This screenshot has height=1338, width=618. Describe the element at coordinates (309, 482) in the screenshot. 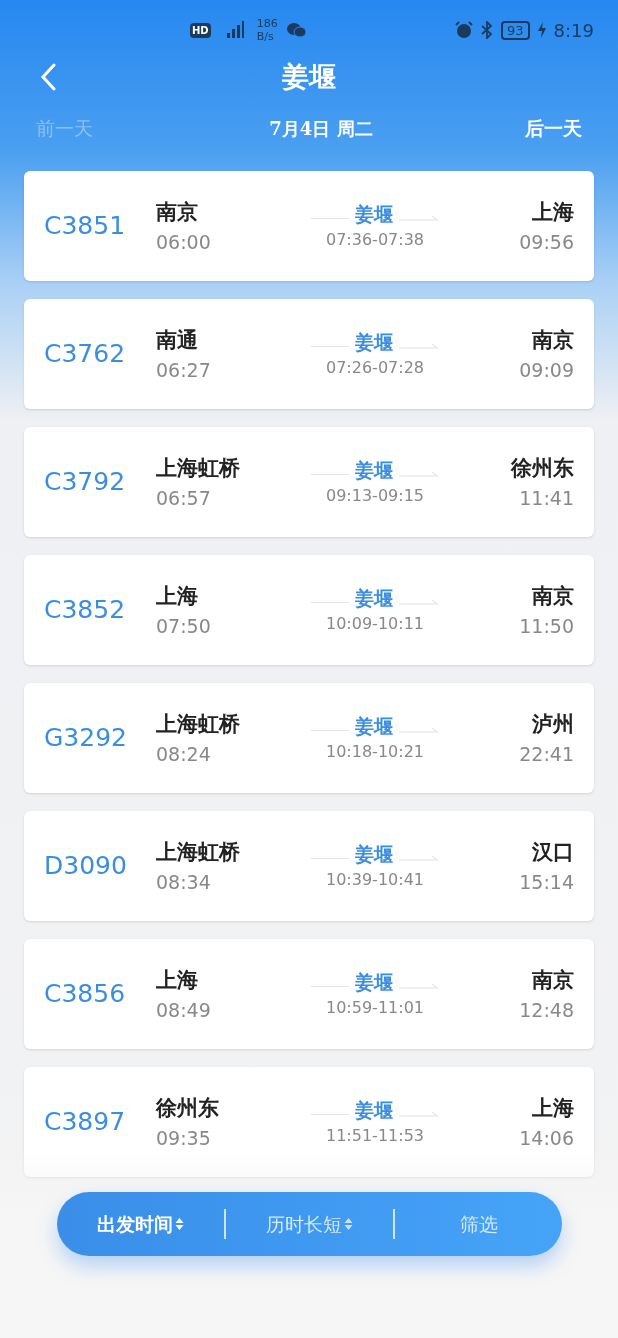

I see `train-card: C3792 上海虹桥 06:57 姜堰 09:13-09:15 徐州东 11:41` at that location.